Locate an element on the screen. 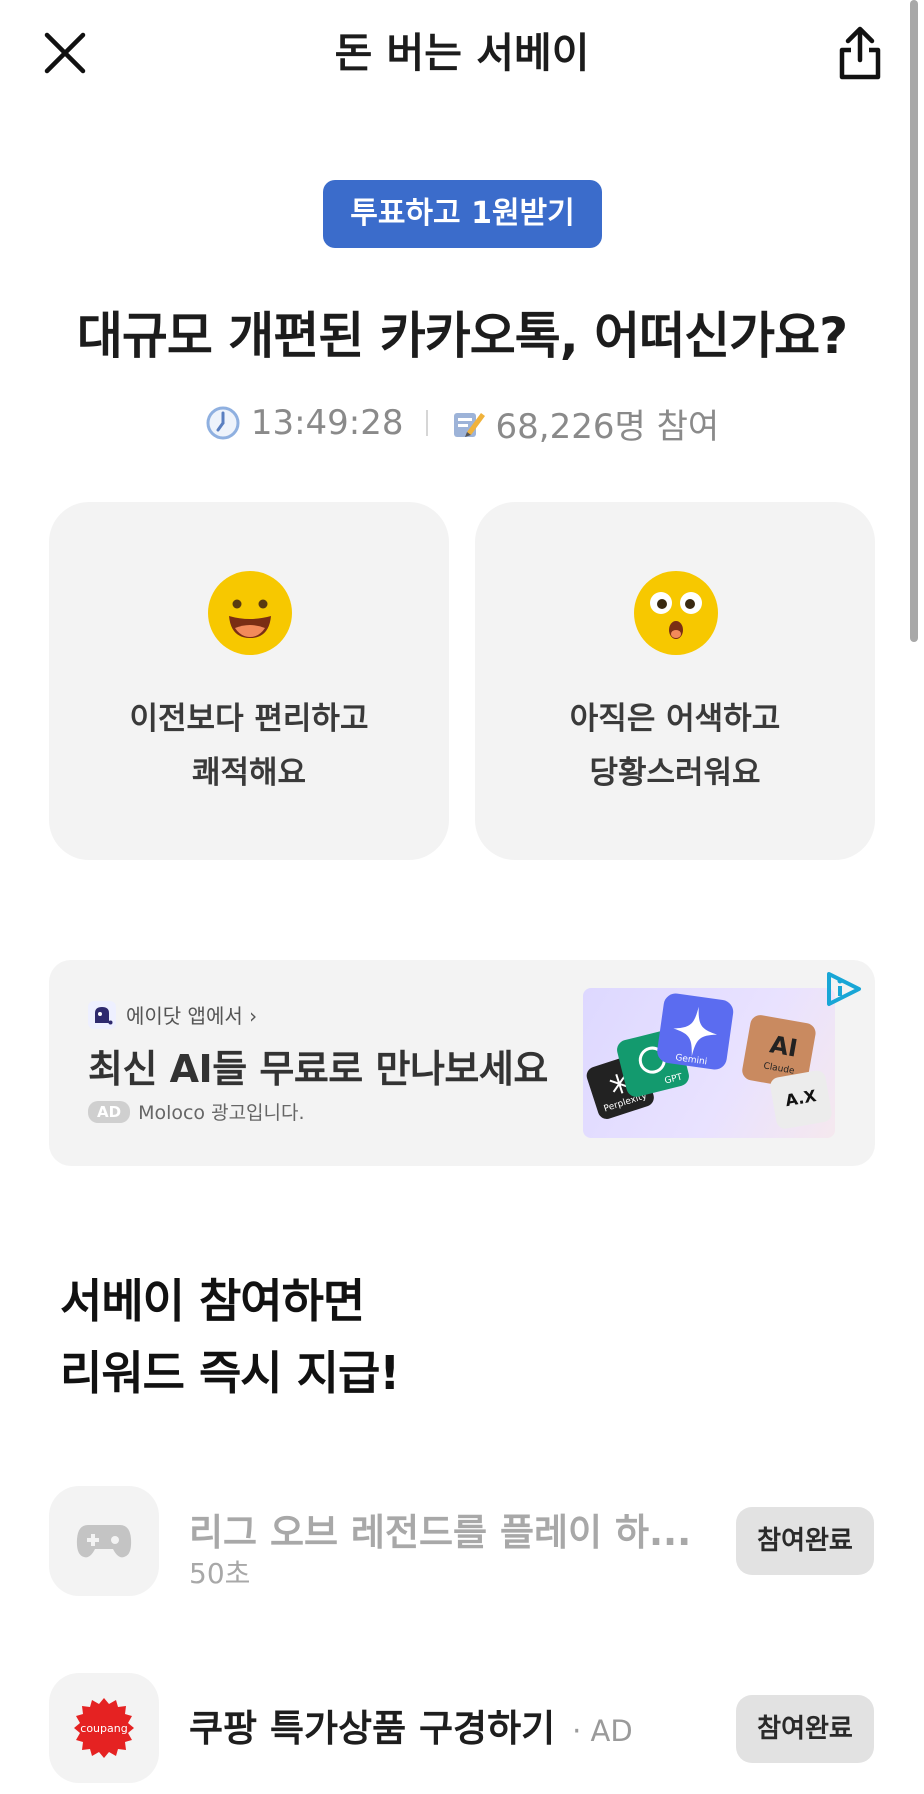 This screenshot has height=1794, width=924. thumb-ai-mark: AI is located at coordinates (784, 1046).